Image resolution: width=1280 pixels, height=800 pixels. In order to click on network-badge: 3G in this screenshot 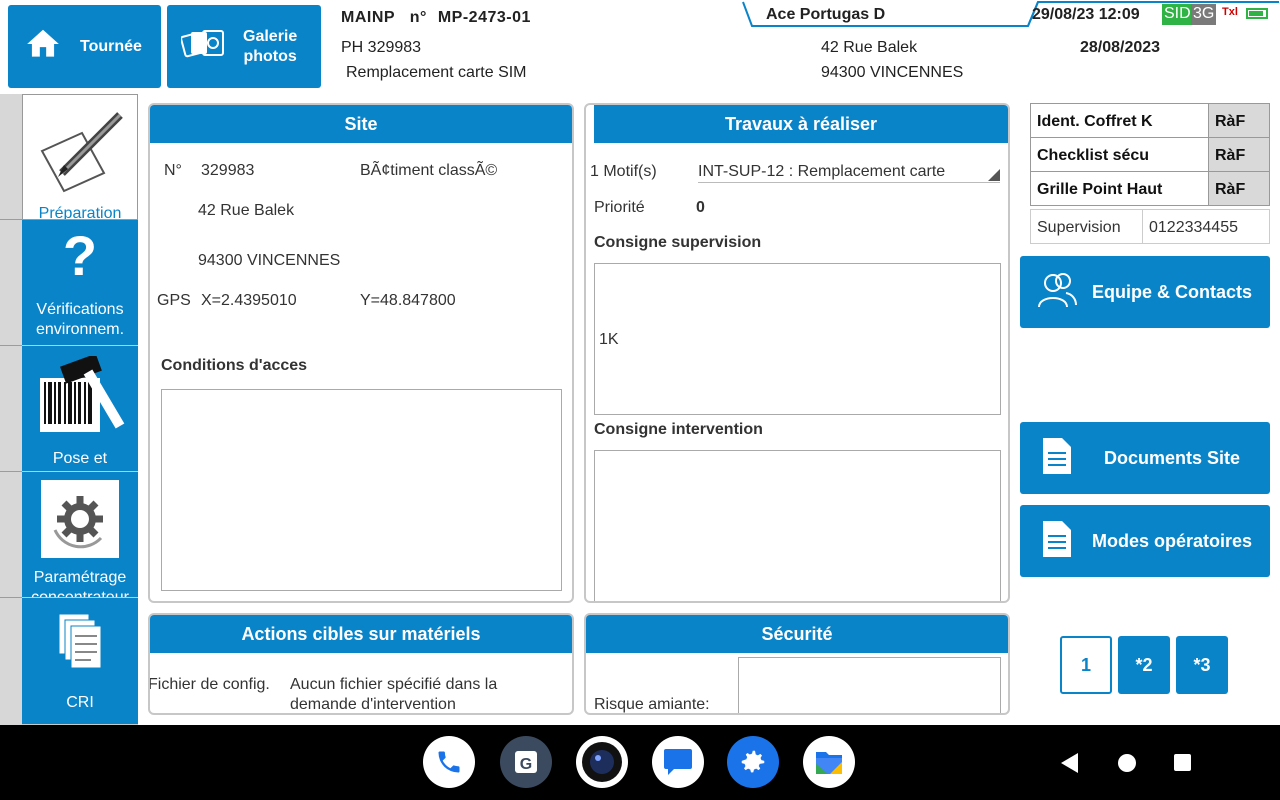, I will do `click(1204, 14)`.